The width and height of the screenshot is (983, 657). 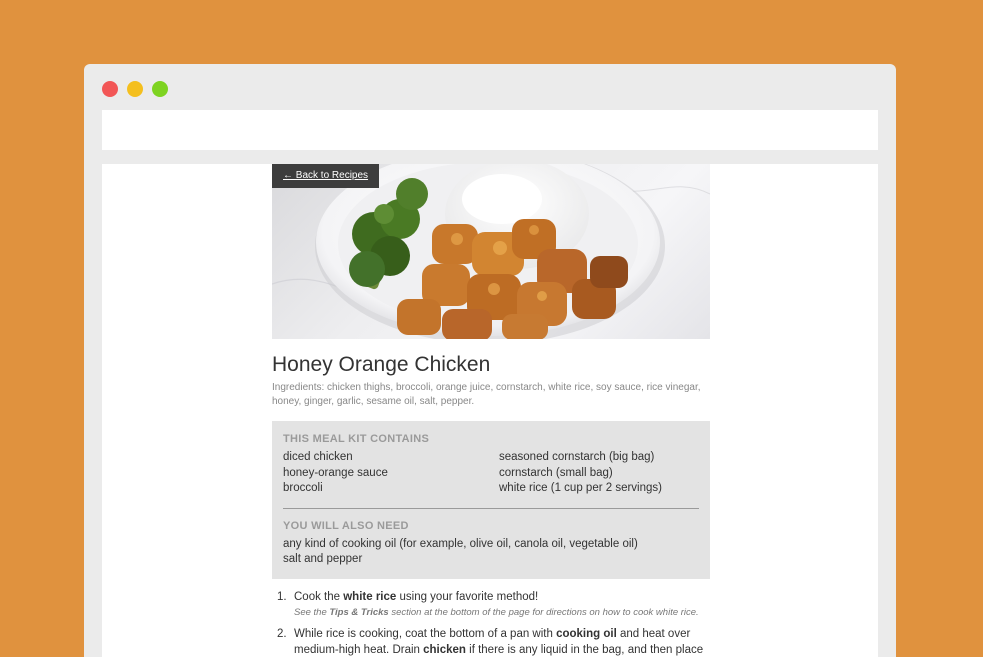 I want to click on kit-item: seasoned cornstarch (big bag), so click(x=577, y=457).